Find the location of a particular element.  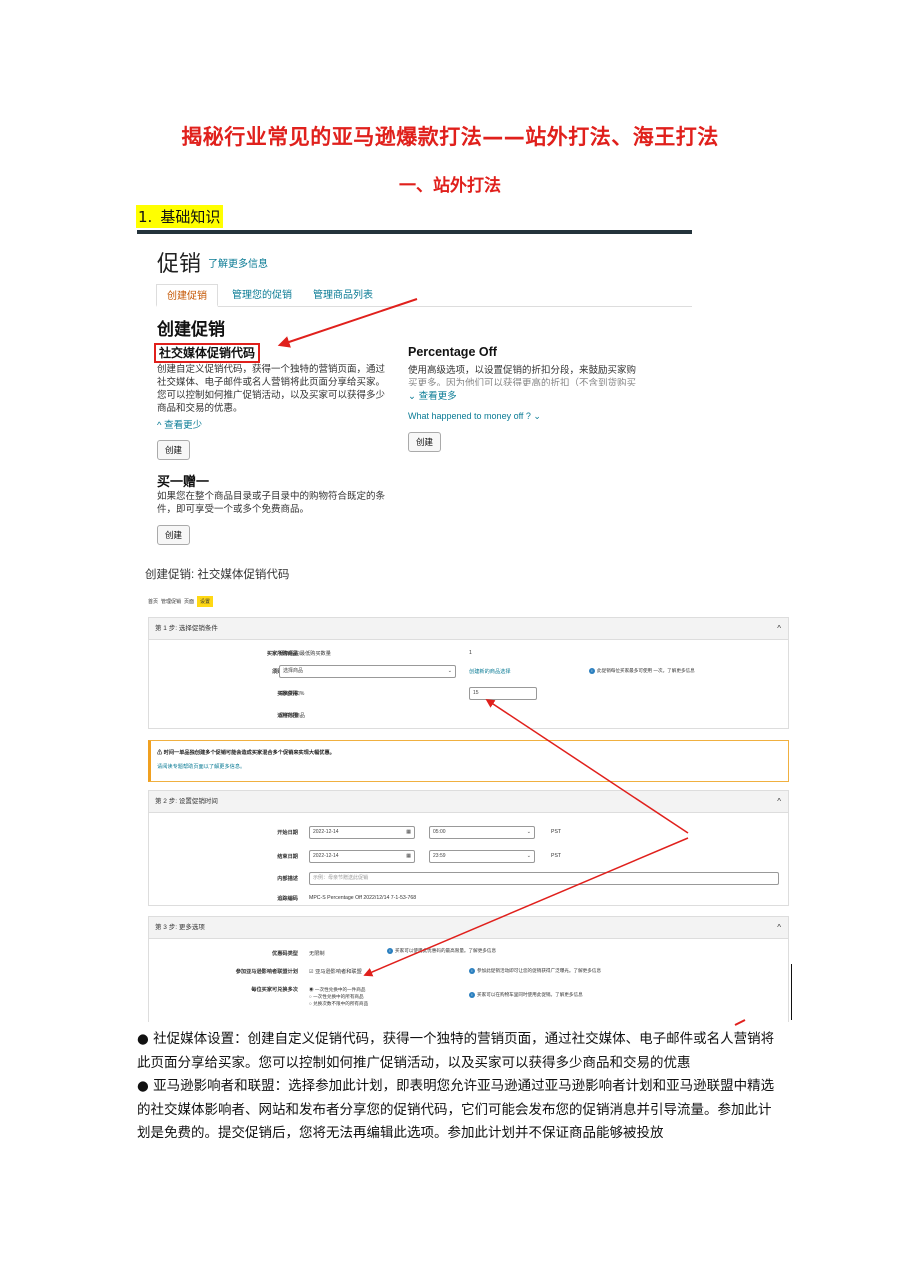

step2-header: 第 2 步: 设置促销时间 ^ is located at coordinates (468, 802).